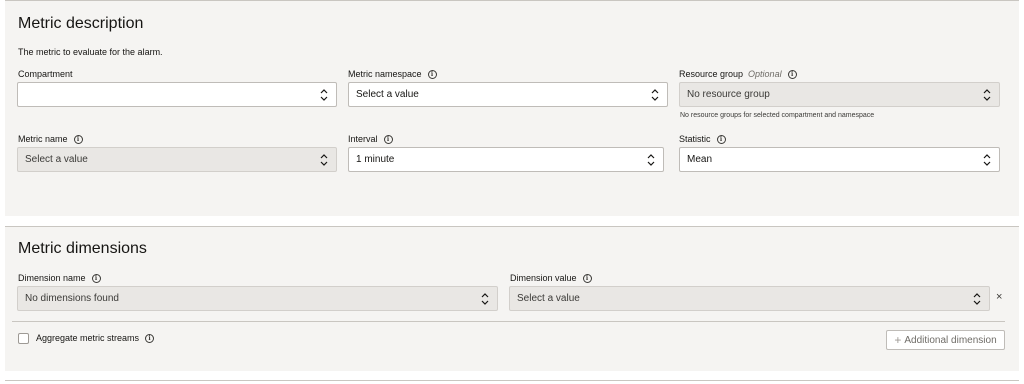 Image resolution: width=1024 pixels, height=384 pixels. What do you see at coordinates (548, 298) in the screenshot?
I see `dimension-value-value: Select a value` at bounding box center [548, 298].